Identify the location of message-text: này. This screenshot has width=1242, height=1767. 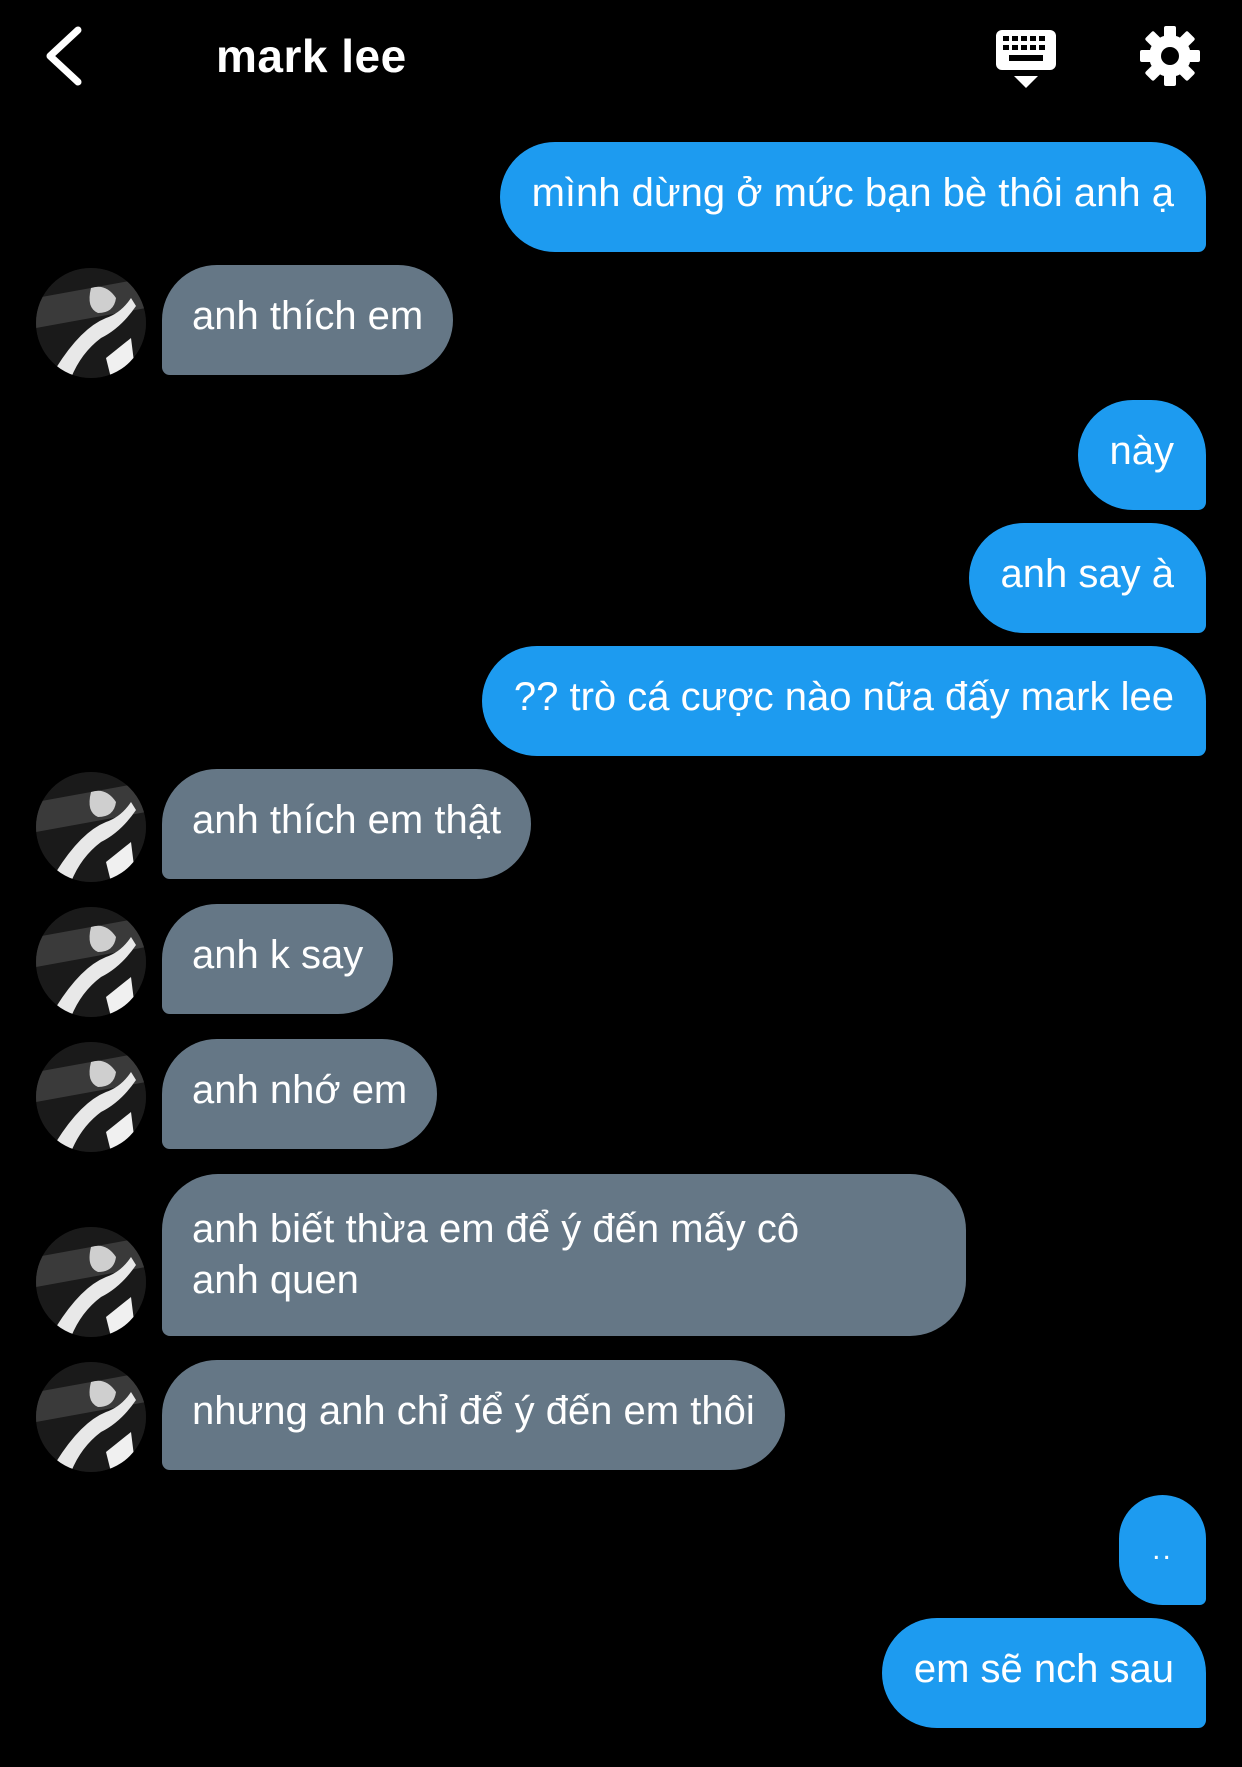
(1142, 451).